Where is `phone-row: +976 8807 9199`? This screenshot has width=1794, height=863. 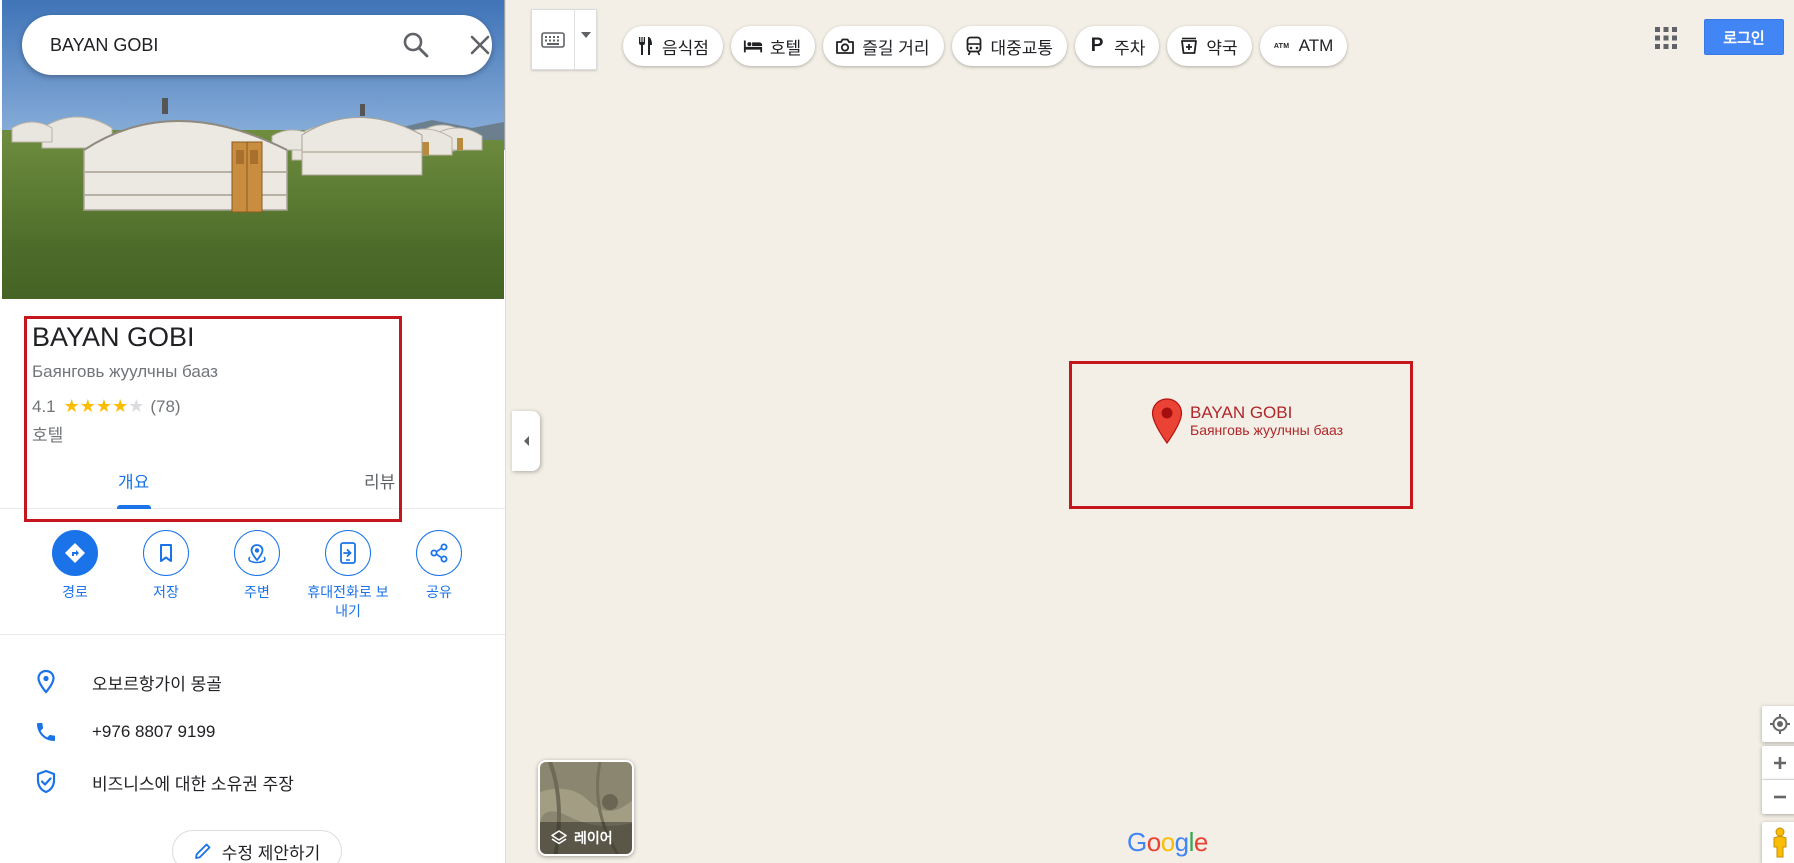
phone-row: +976 8807 9199 is located at coordinates (252, 732).